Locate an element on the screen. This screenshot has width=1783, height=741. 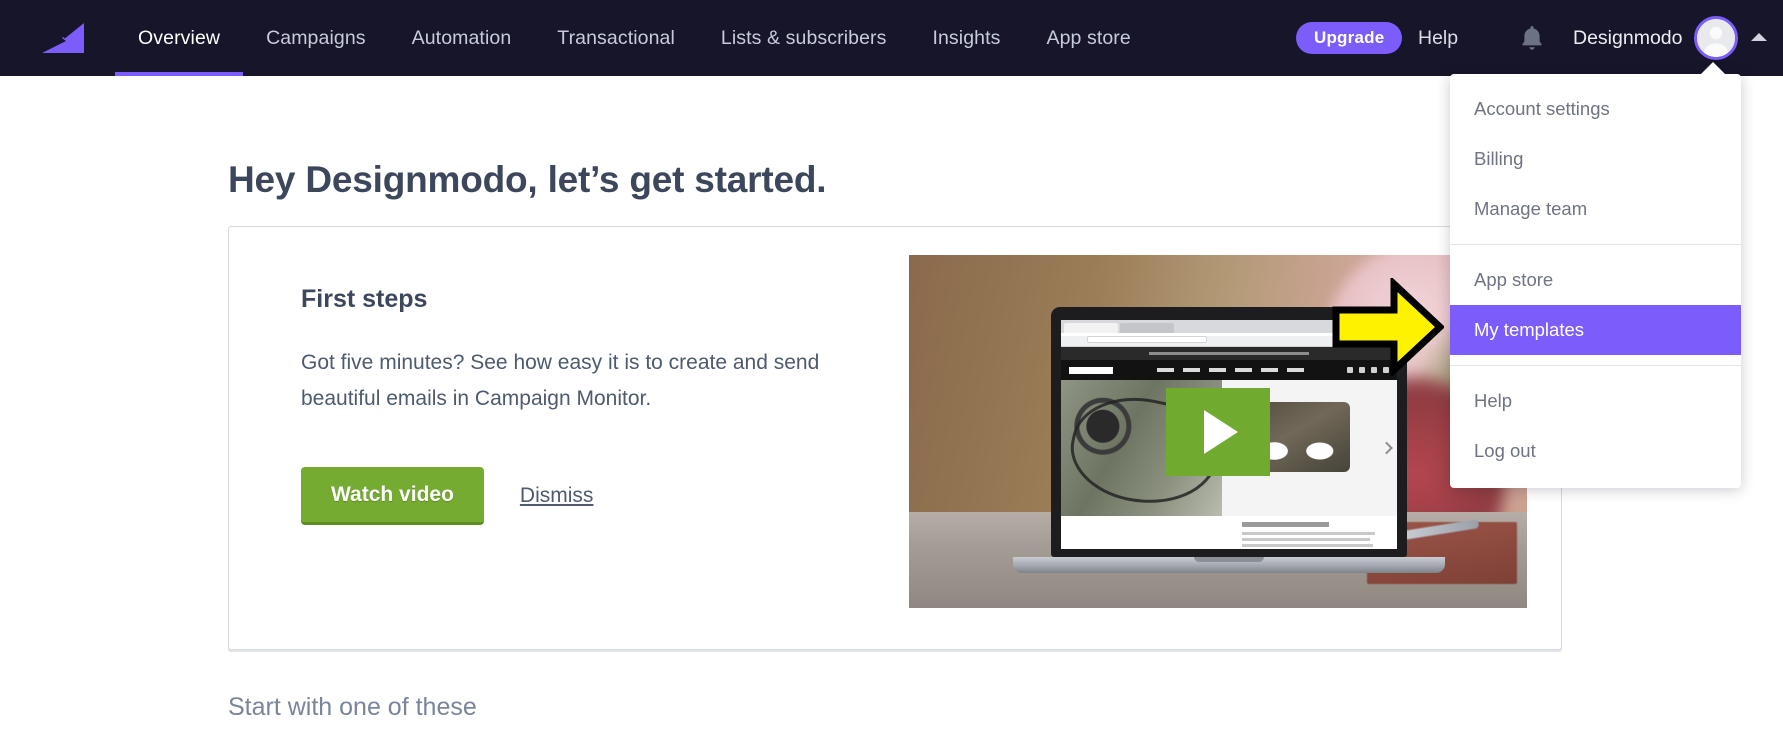
menu-item-log-out: Log out is located at coordinates (1595, 451).